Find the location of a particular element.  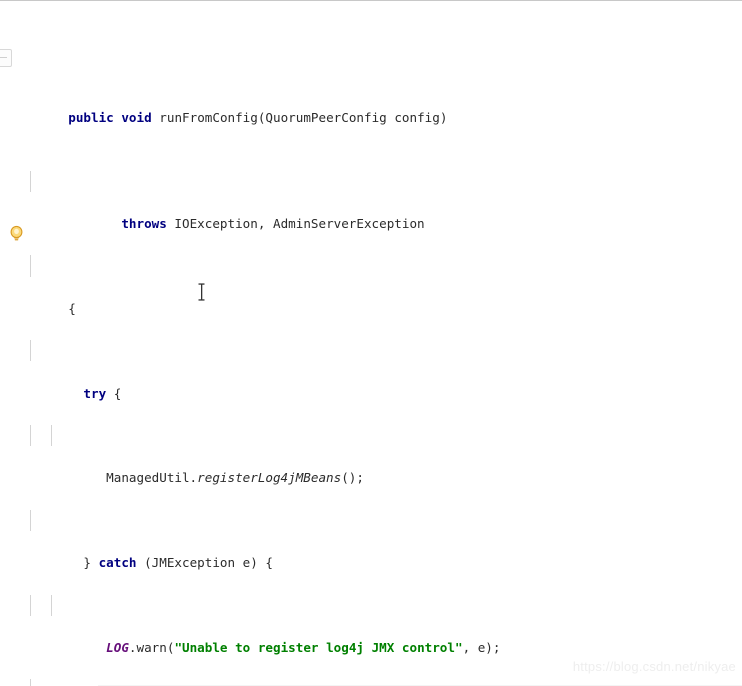

text-ibeam-cursor is located at coordinates (201, 292).